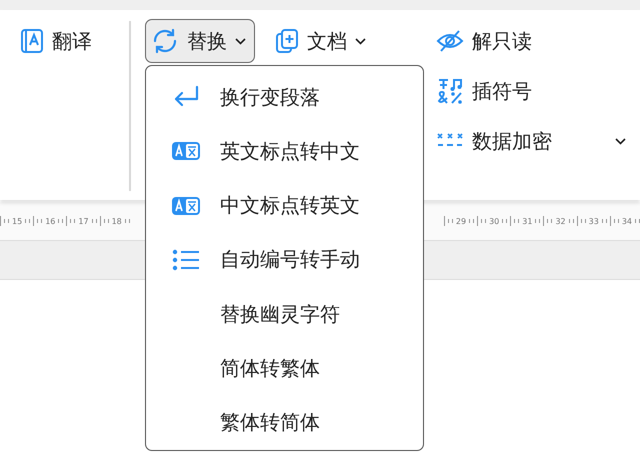  Describe the element at coordinates (593, 221) in the screenshot. I see `ruler-number: 33` at that location.